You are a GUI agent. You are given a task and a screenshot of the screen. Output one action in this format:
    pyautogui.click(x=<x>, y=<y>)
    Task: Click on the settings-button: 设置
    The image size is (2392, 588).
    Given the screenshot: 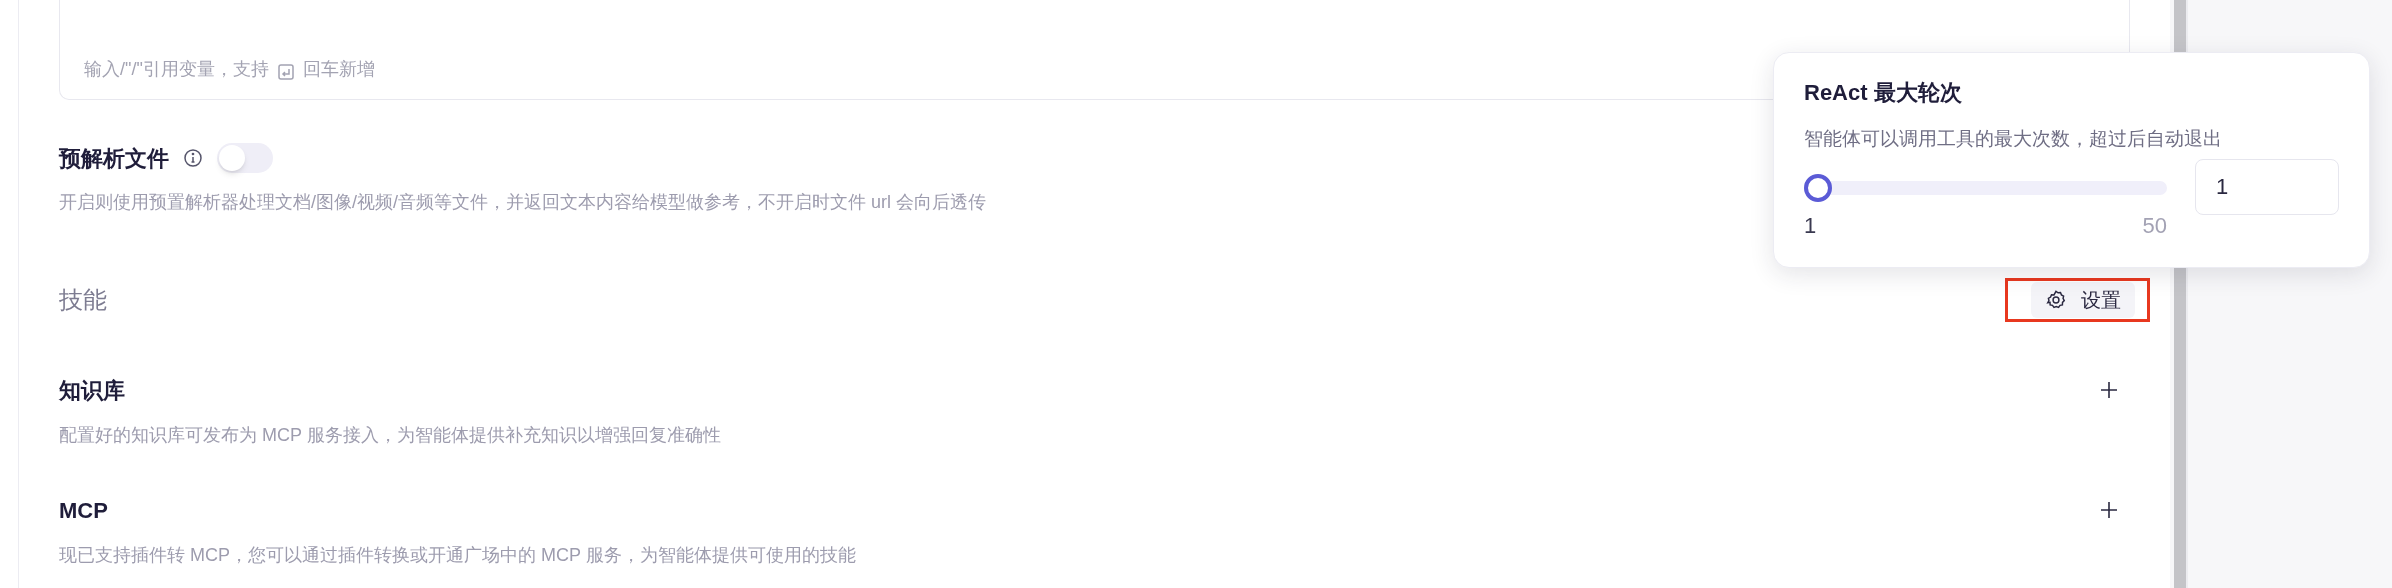 What is the action you would take?
    pyautogui.click(x=2083, y=300)
    